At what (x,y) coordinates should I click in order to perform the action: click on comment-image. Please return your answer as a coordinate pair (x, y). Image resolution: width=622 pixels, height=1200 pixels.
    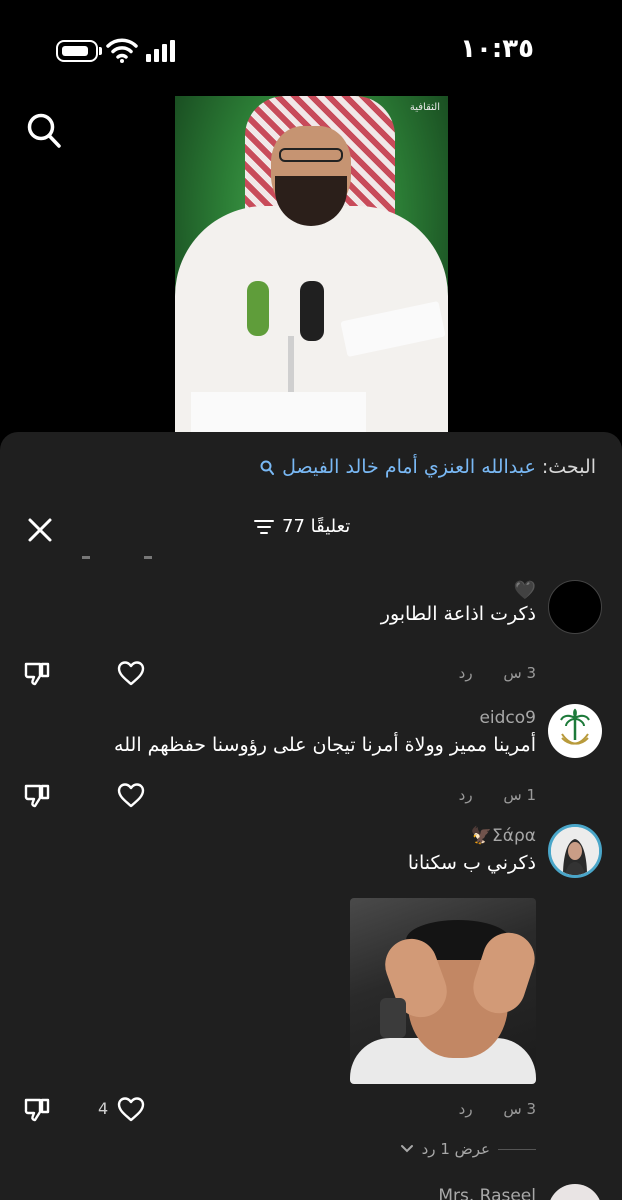
    Looking at the image, I should click on (443, 991).